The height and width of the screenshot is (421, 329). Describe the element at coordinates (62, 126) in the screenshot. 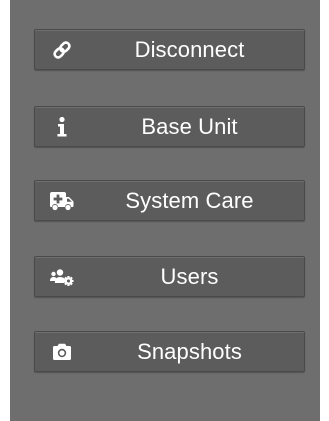

I see `info-icon` at that location.